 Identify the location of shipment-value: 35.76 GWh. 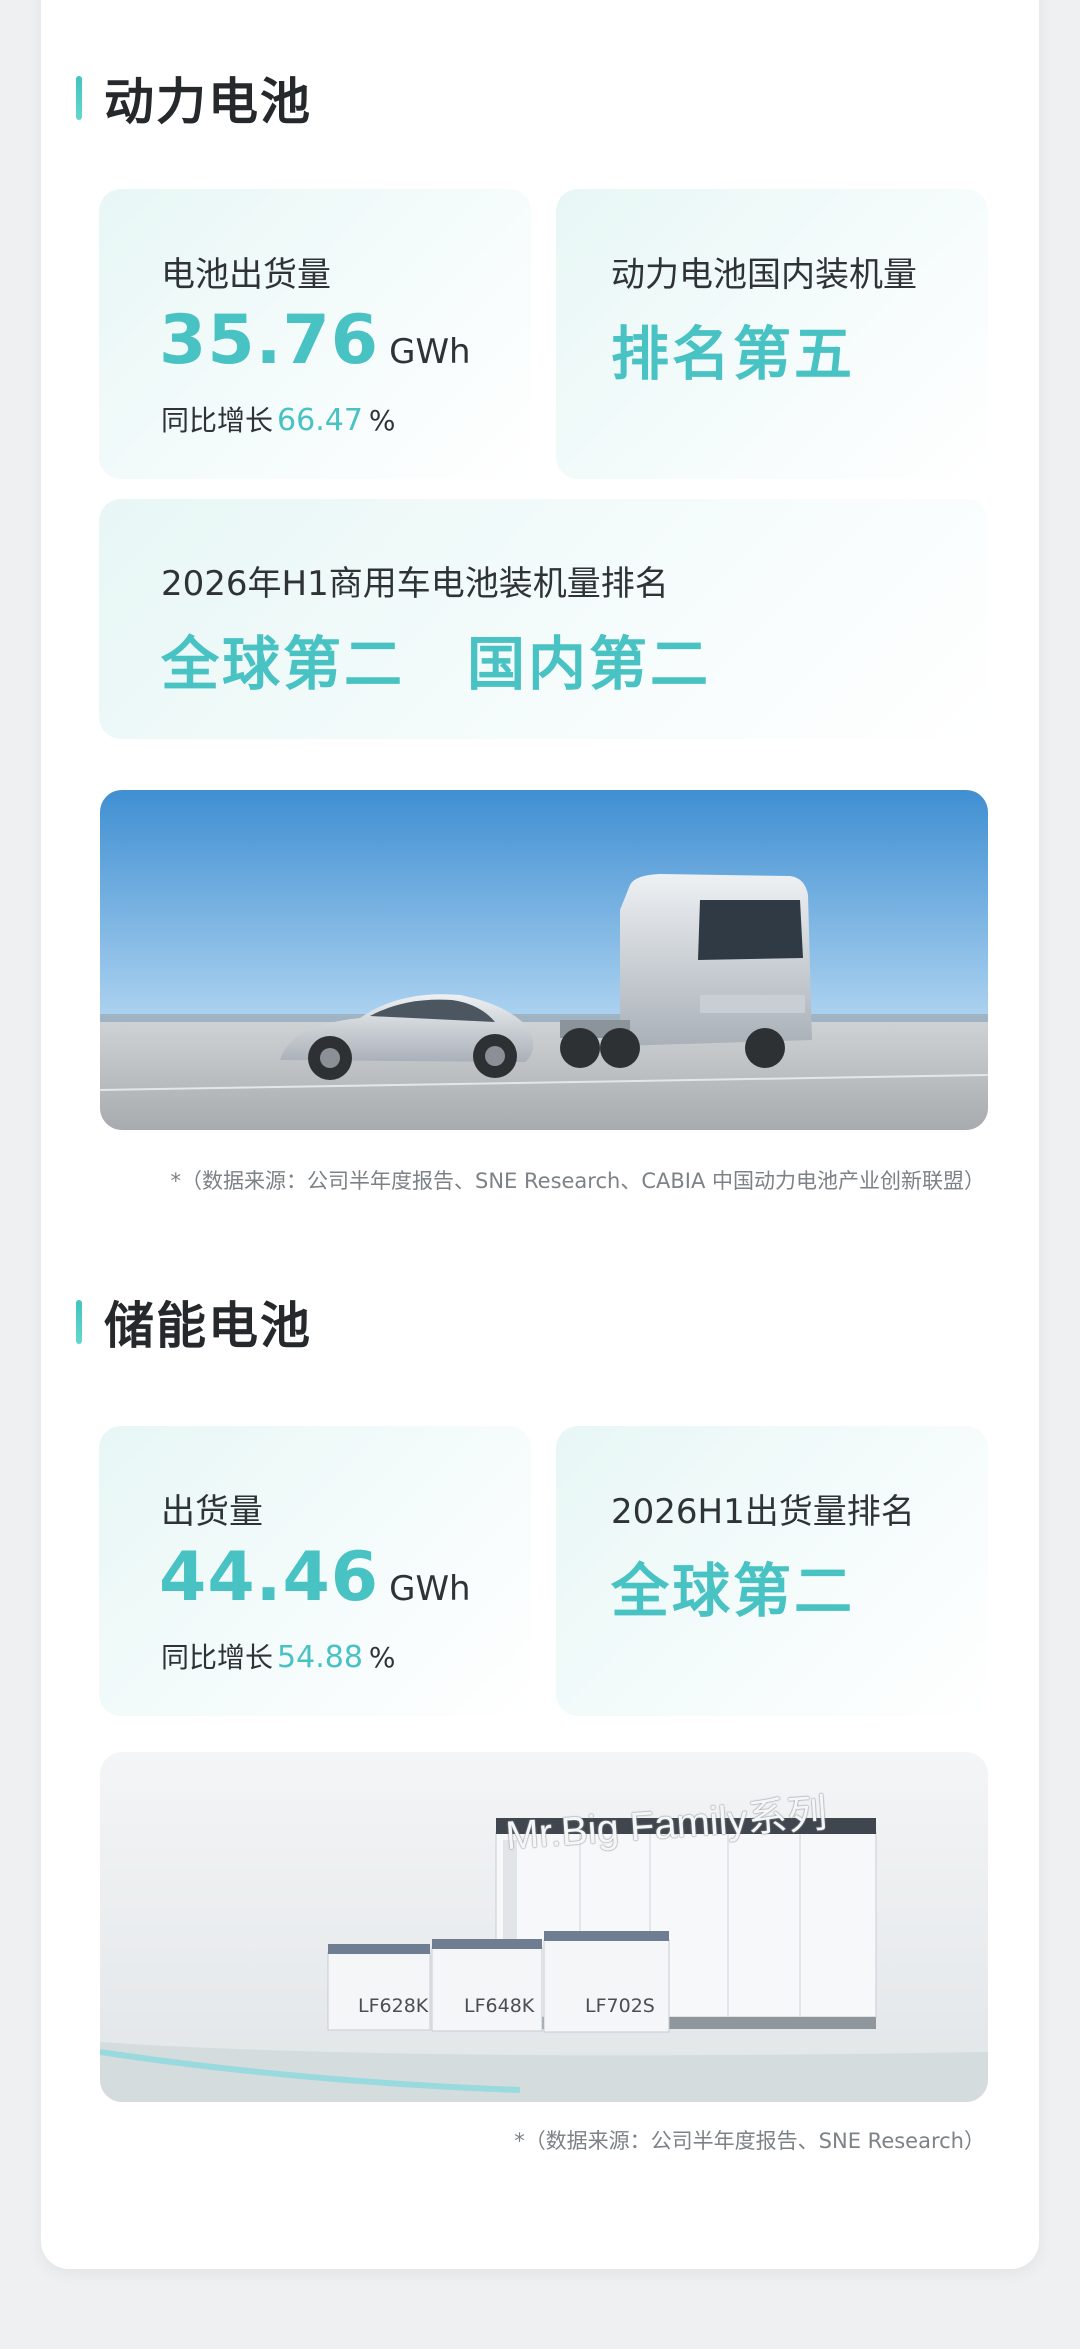
(315, 340).